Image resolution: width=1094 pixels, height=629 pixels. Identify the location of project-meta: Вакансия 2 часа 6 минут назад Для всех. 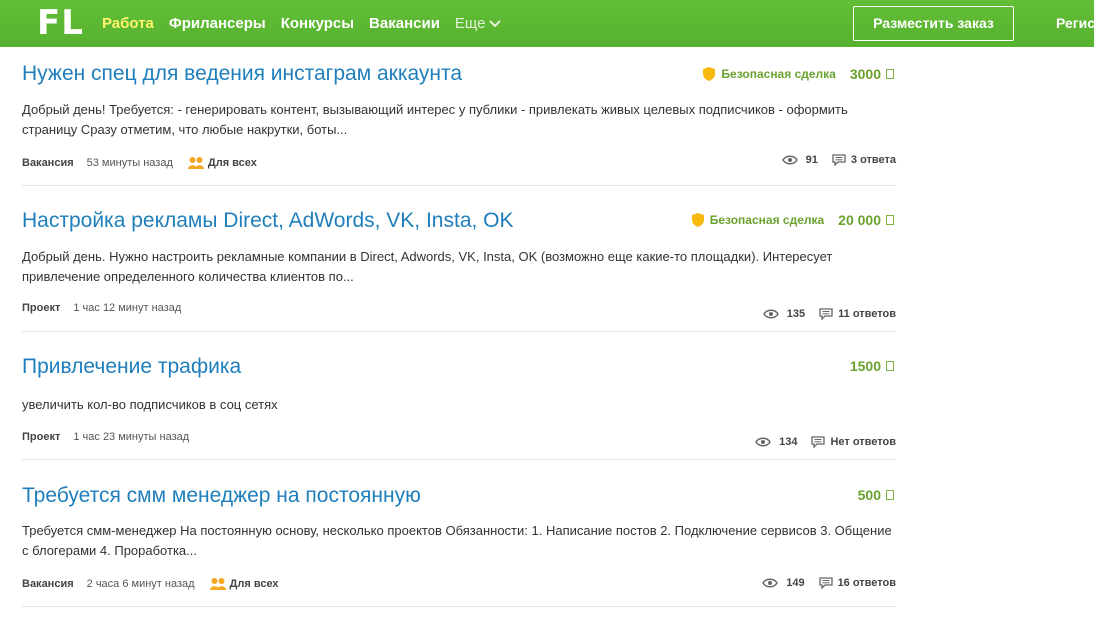
(150, 584).